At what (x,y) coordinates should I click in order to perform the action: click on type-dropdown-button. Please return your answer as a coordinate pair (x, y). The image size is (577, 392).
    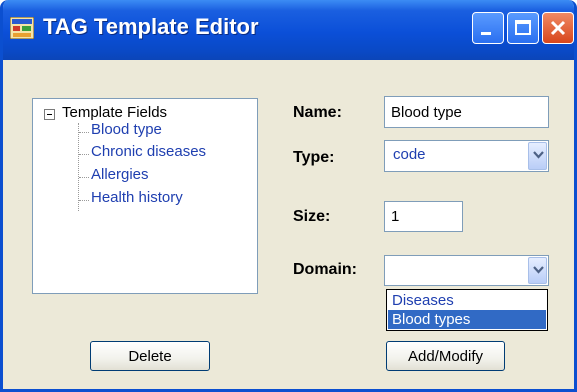
    Looking at the image, I should click on (537, 156).